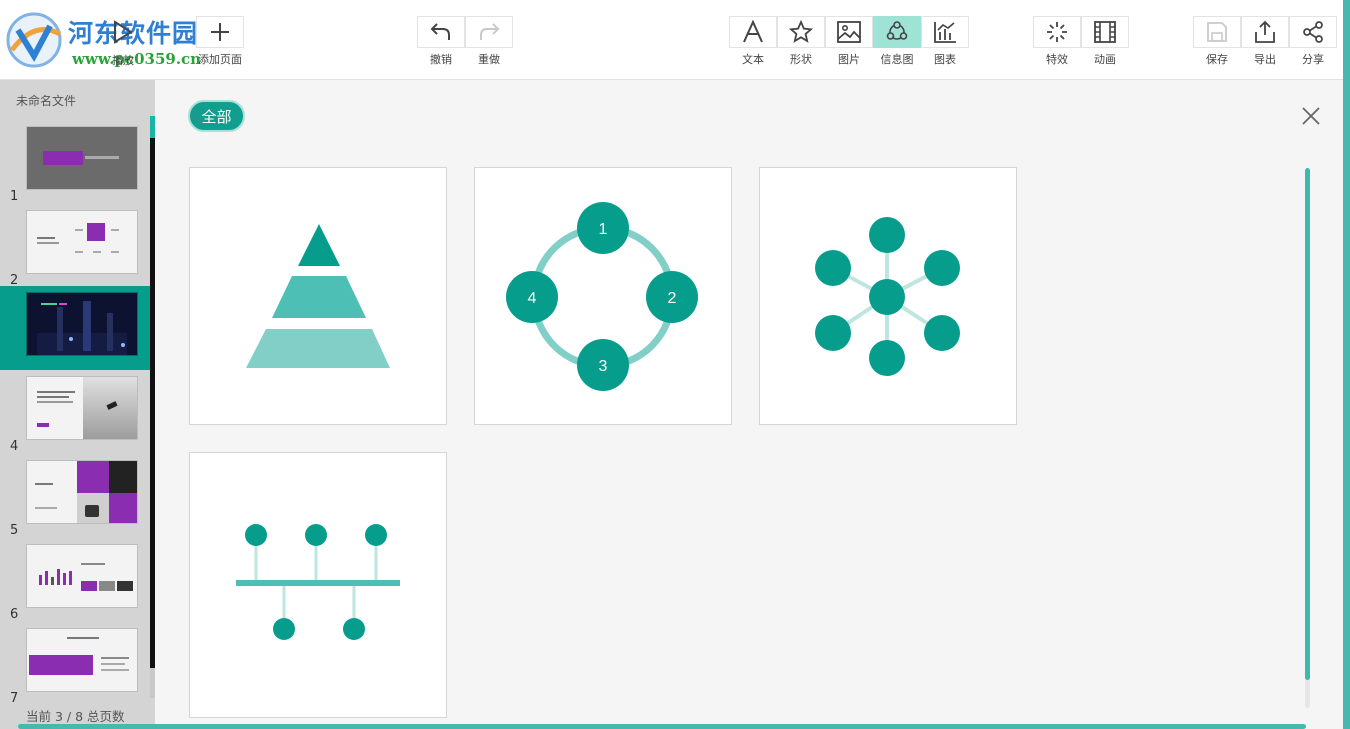  What do you see at coordinates (603, 366) in the screenshot?
I see `cycle-label-3: 3` at bounding box center [603, 366].